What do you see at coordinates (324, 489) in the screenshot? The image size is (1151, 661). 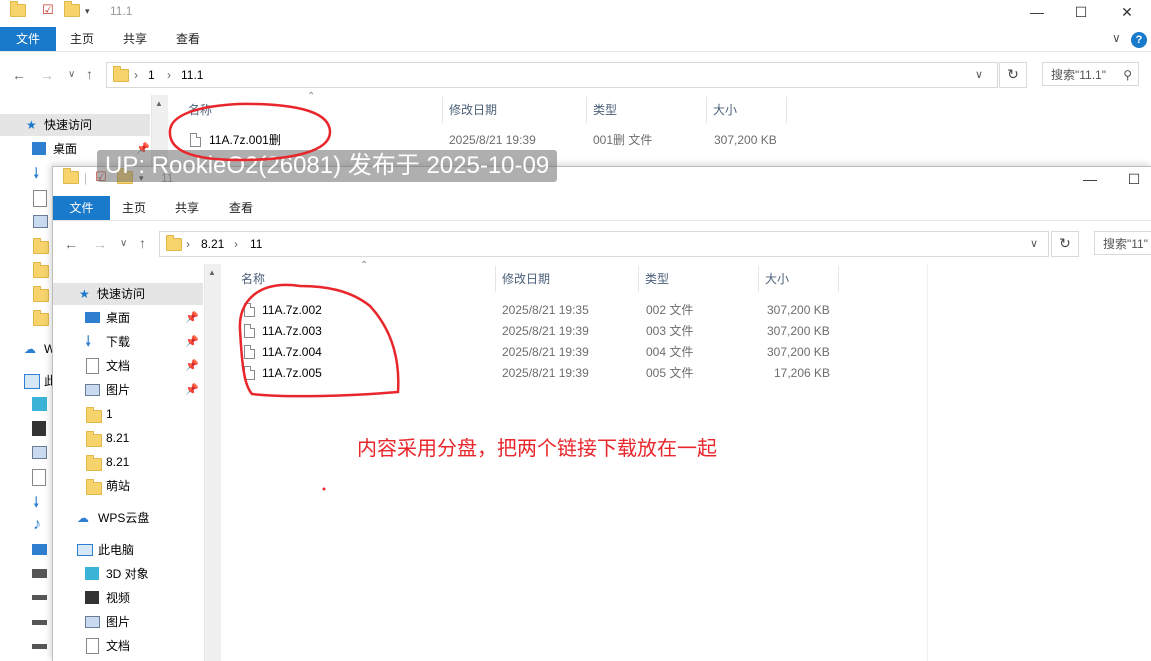 I see `annotation-dot` at bounding box center [324, 489].